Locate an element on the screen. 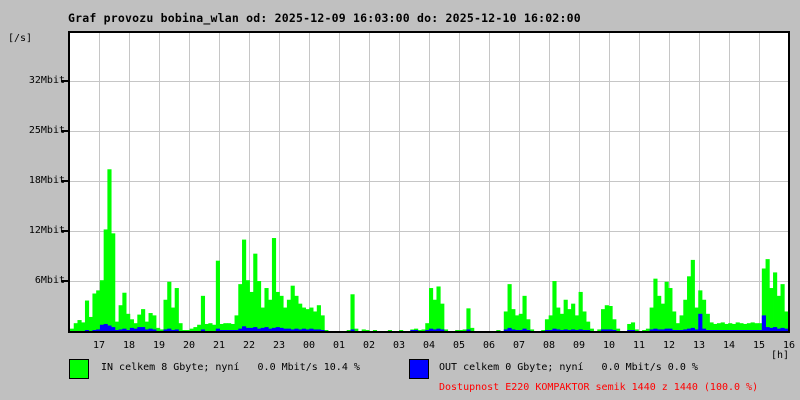  x-tick-label: 23 is located at coordinates (279, 345).